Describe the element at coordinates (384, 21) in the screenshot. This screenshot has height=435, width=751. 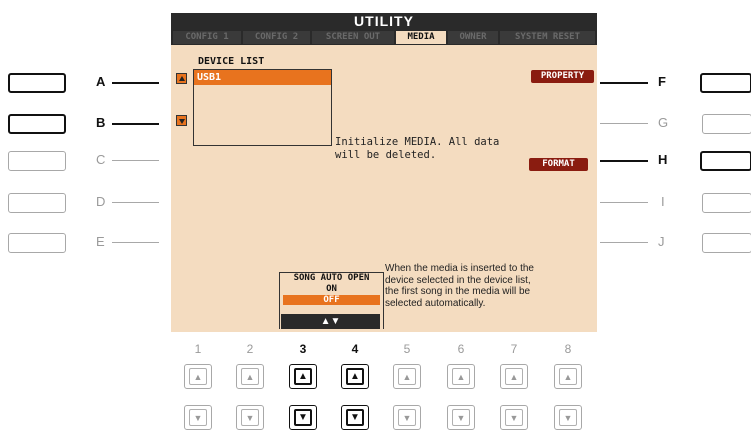
I see `screen-title: UTILITY` at that location.